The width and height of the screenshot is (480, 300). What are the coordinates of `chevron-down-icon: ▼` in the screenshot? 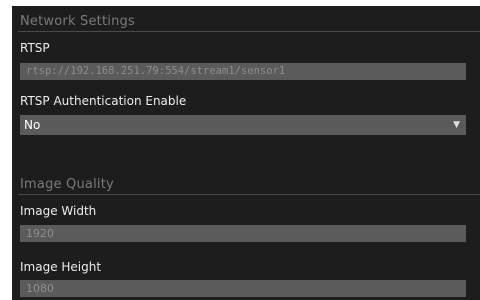 It's located at (456, 125).